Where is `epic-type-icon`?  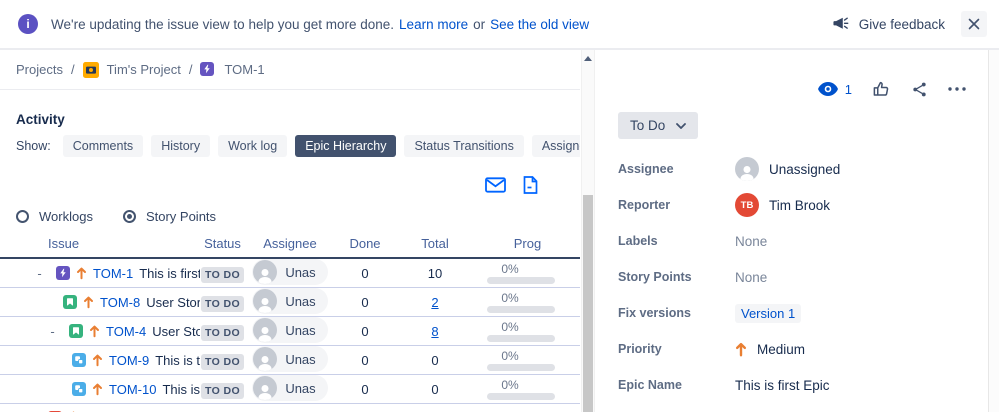
epic-type-icon is located at coordinates (63, 273).